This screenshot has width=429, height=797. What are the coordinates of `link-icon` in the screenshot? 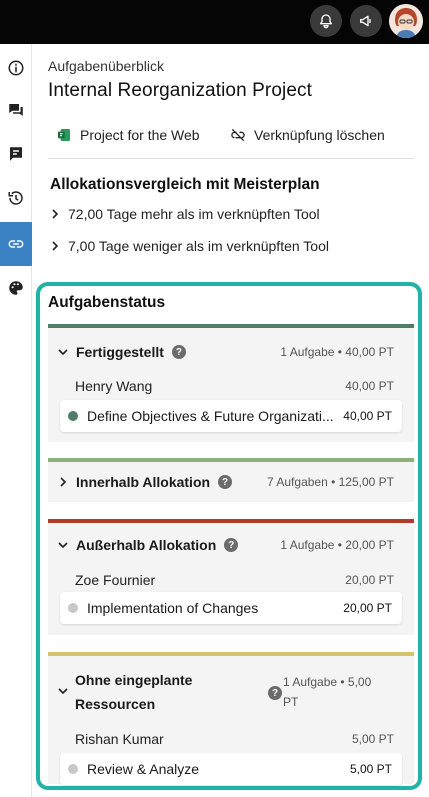 It's located at (16, 244).